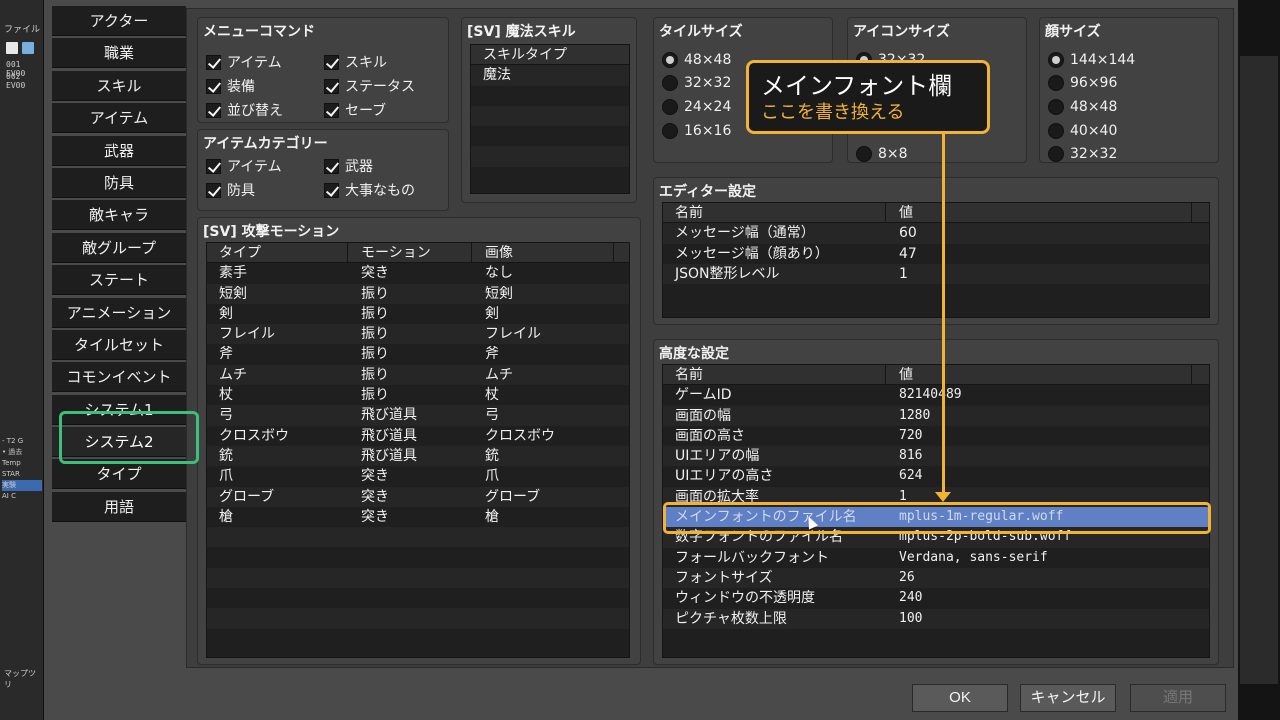 This screenshot has height=720, width=1280. Describe the element at coordinates (418, 517) in the screenshot. I see `table-row: 槍 突き 槍` at that location.